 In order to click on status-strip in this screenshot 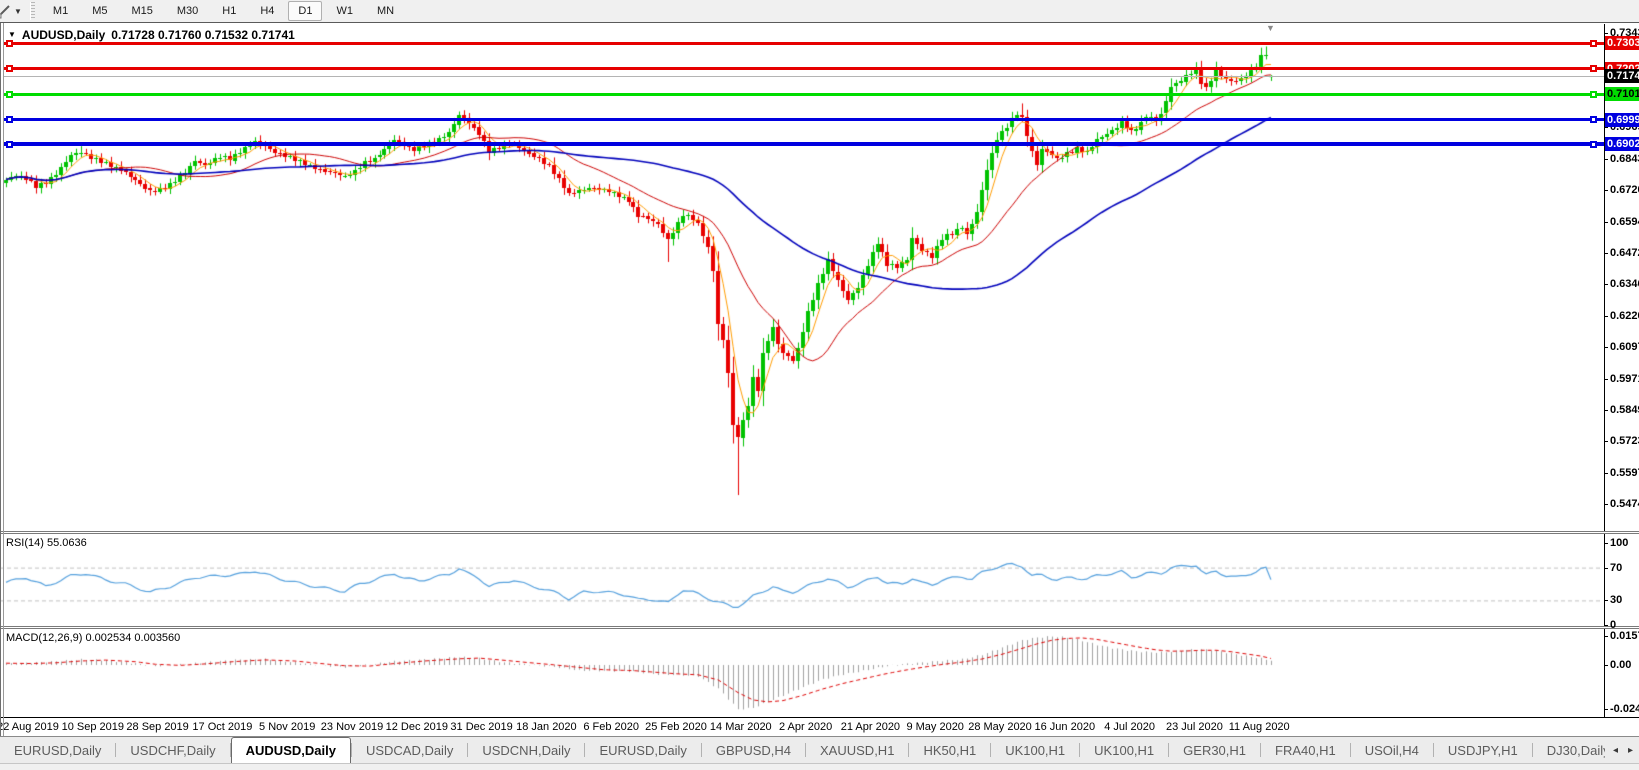, I will do `click(819, 766)`.